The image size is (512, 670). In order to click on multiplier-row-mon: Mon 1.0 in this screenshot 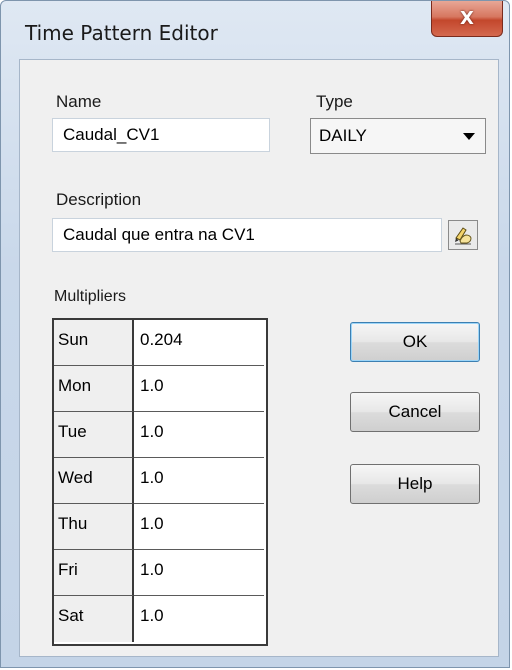, I will do `click(160, 389)`.